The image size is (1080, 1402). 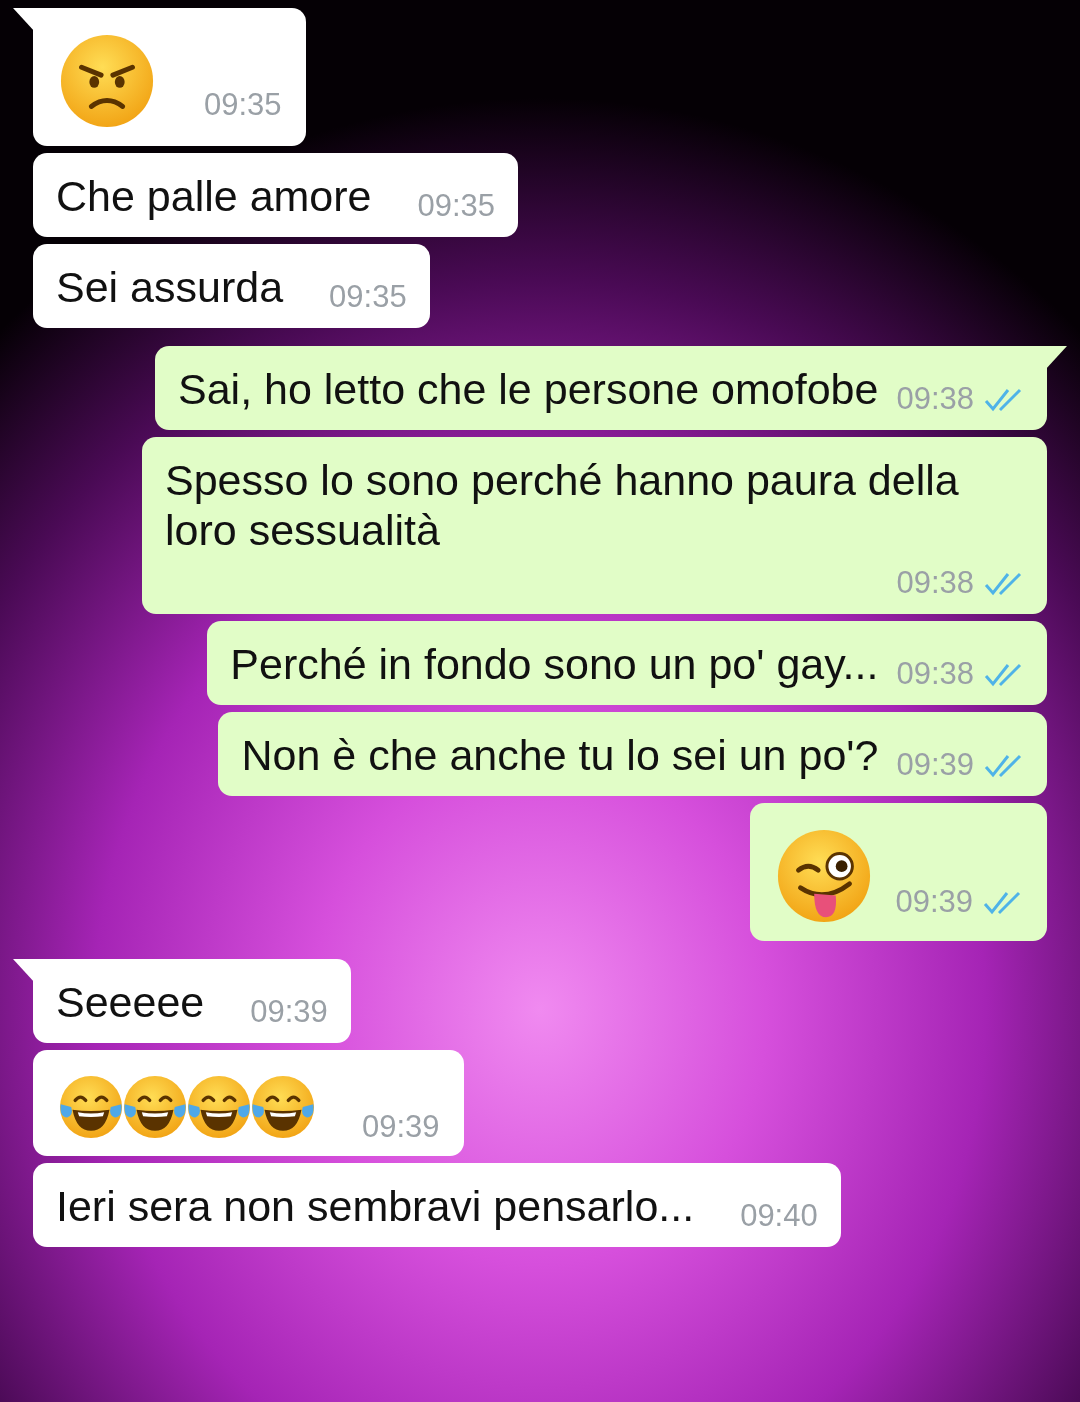 I want to click on message-text: Seeeee, so click(x=130, y=1002).